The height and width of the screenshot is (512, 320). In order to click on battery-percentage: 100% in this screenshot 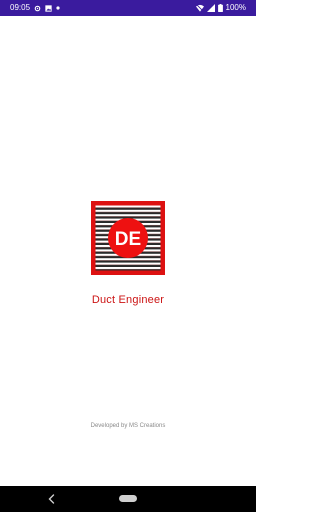, I will do `click(235, 7)`.